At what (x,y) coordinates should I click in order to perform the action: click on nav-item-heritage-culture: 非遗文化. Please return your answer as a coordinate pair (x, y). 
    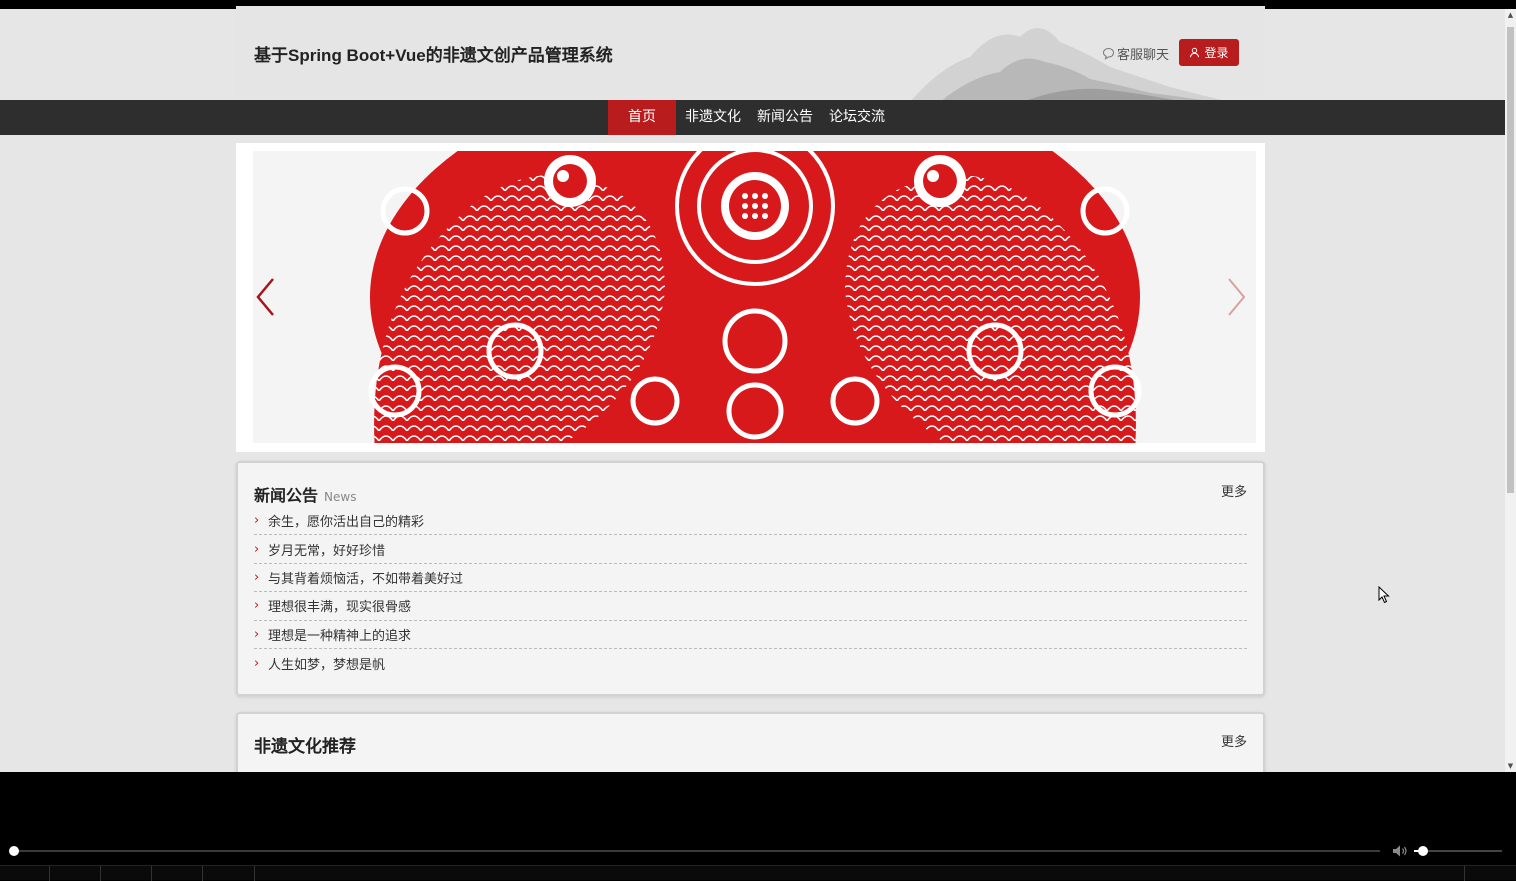
    Looking at the image, I should click on (713, 117).